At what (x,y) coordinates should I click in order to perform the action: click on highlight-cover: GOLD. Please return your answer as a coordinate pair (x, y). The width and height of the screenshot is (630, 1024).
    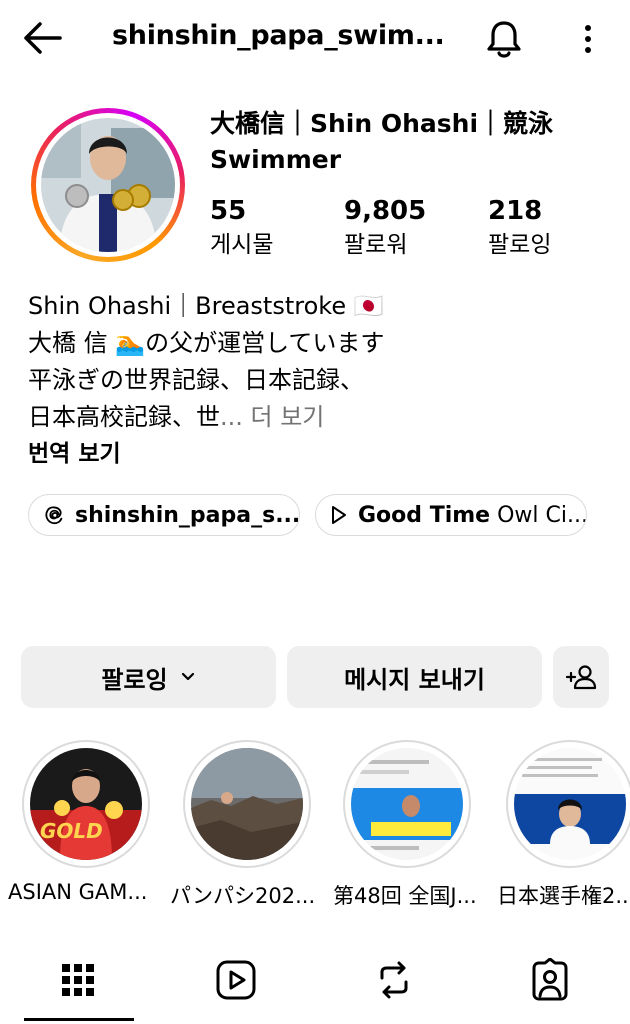
    Looking at the image, I should click on (86, 804).